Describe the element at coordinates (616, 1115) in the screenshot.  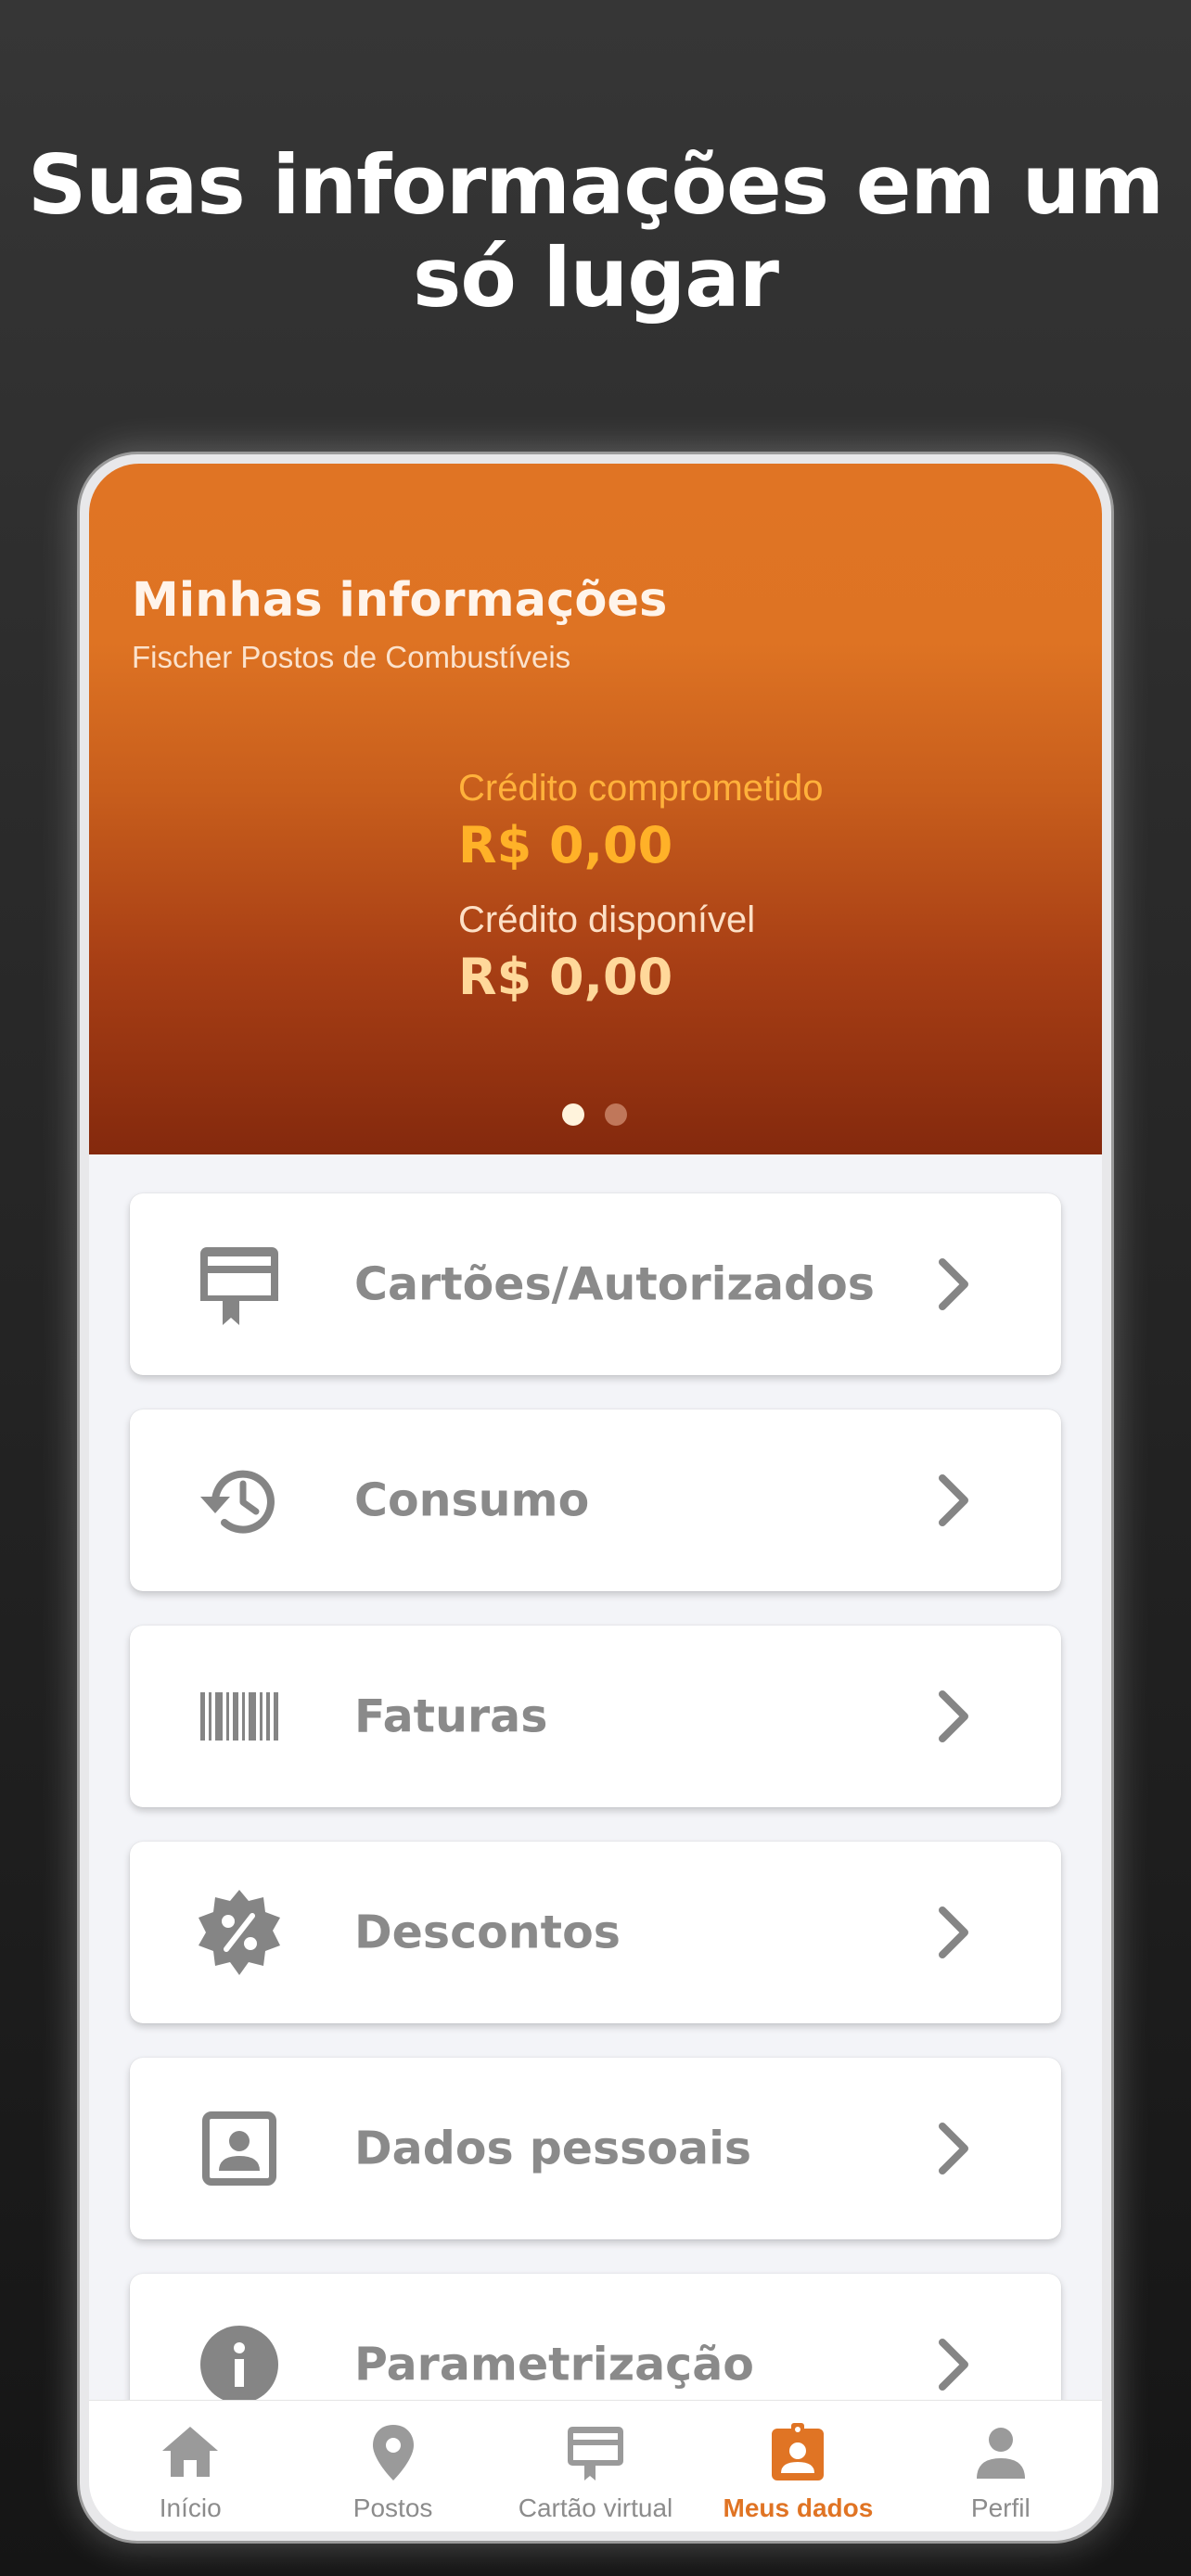
I see `pager-dot` at that location.